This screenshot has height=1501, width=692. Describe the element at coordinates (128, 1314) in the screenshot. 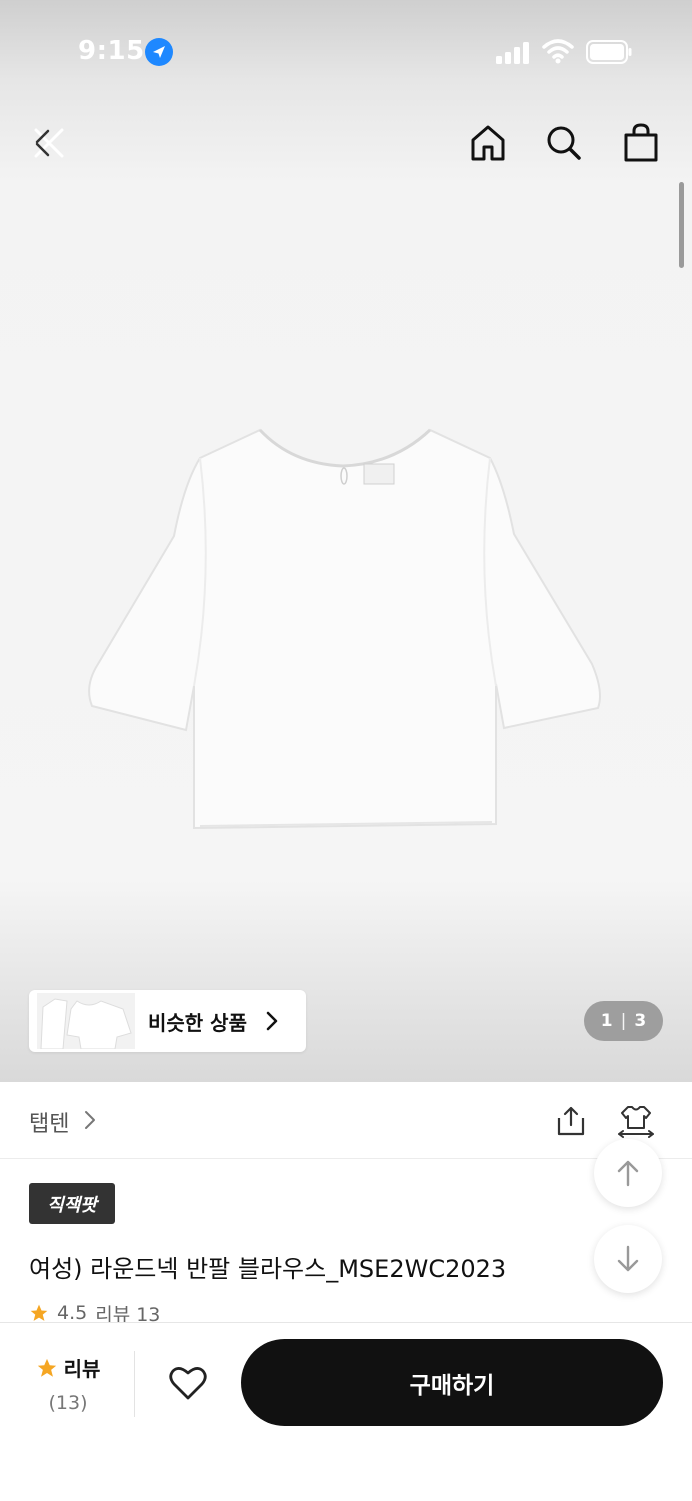

I see `rating-review-count: 리뷰 13` at that location.